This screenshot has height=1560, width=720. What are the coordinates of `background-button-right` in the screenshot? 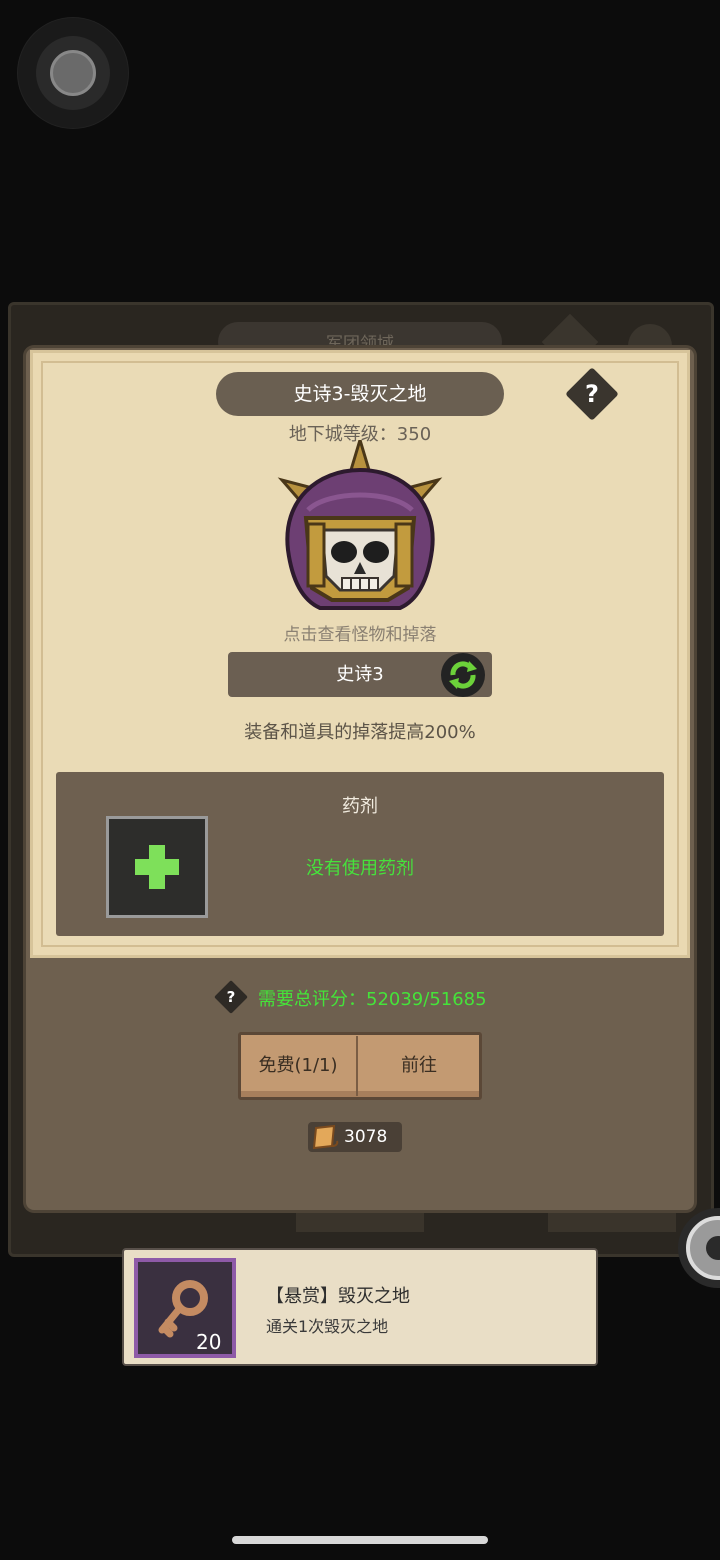 It's located at (612, 1222).